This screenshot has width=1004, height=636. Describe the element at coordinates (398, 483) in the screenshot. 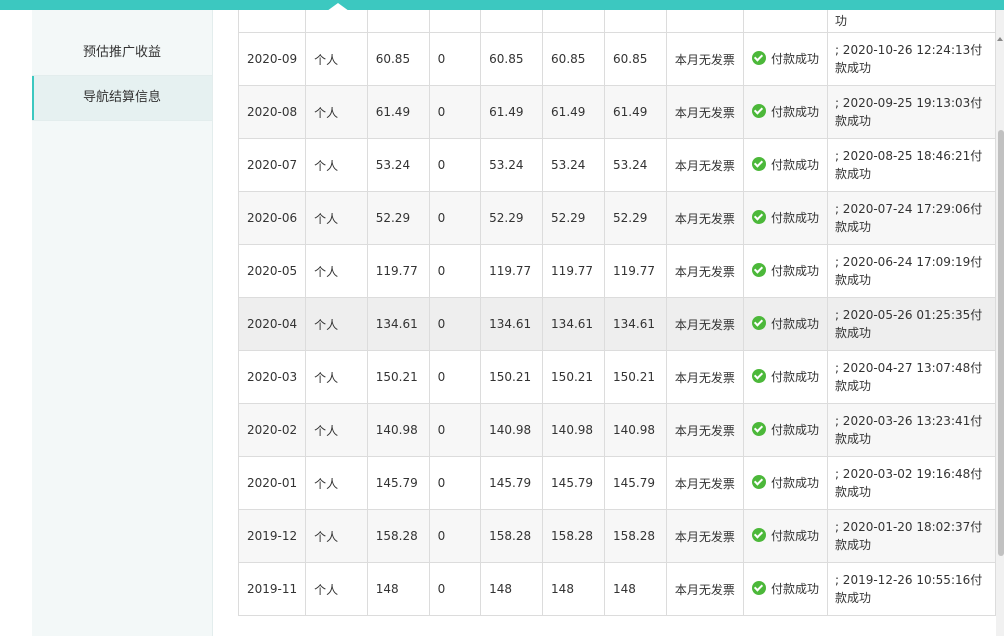

I see `table-cell-c1: 145.79` at that location.